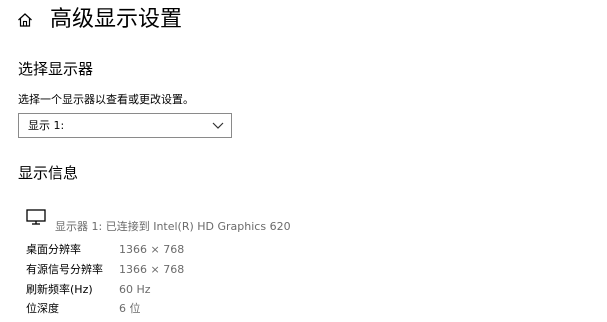 The height and width of the screenshot is (322, 607). I want to click on info-row-desktop-resolution: 桌面分辨率 1366 × 768, so click(176, 250).